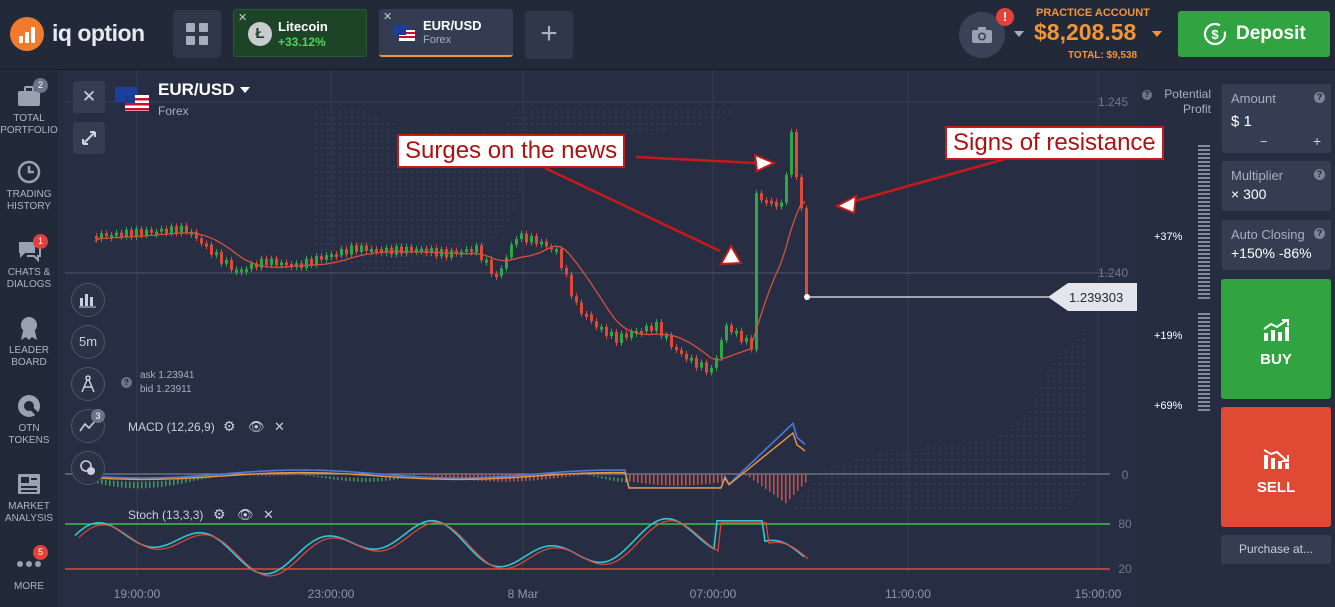 The height and width of the screenshot is (607, 1335). Describe the element at coordinates (98, 416) in the screenshot. I see `indicators-badge: 3` at that location.